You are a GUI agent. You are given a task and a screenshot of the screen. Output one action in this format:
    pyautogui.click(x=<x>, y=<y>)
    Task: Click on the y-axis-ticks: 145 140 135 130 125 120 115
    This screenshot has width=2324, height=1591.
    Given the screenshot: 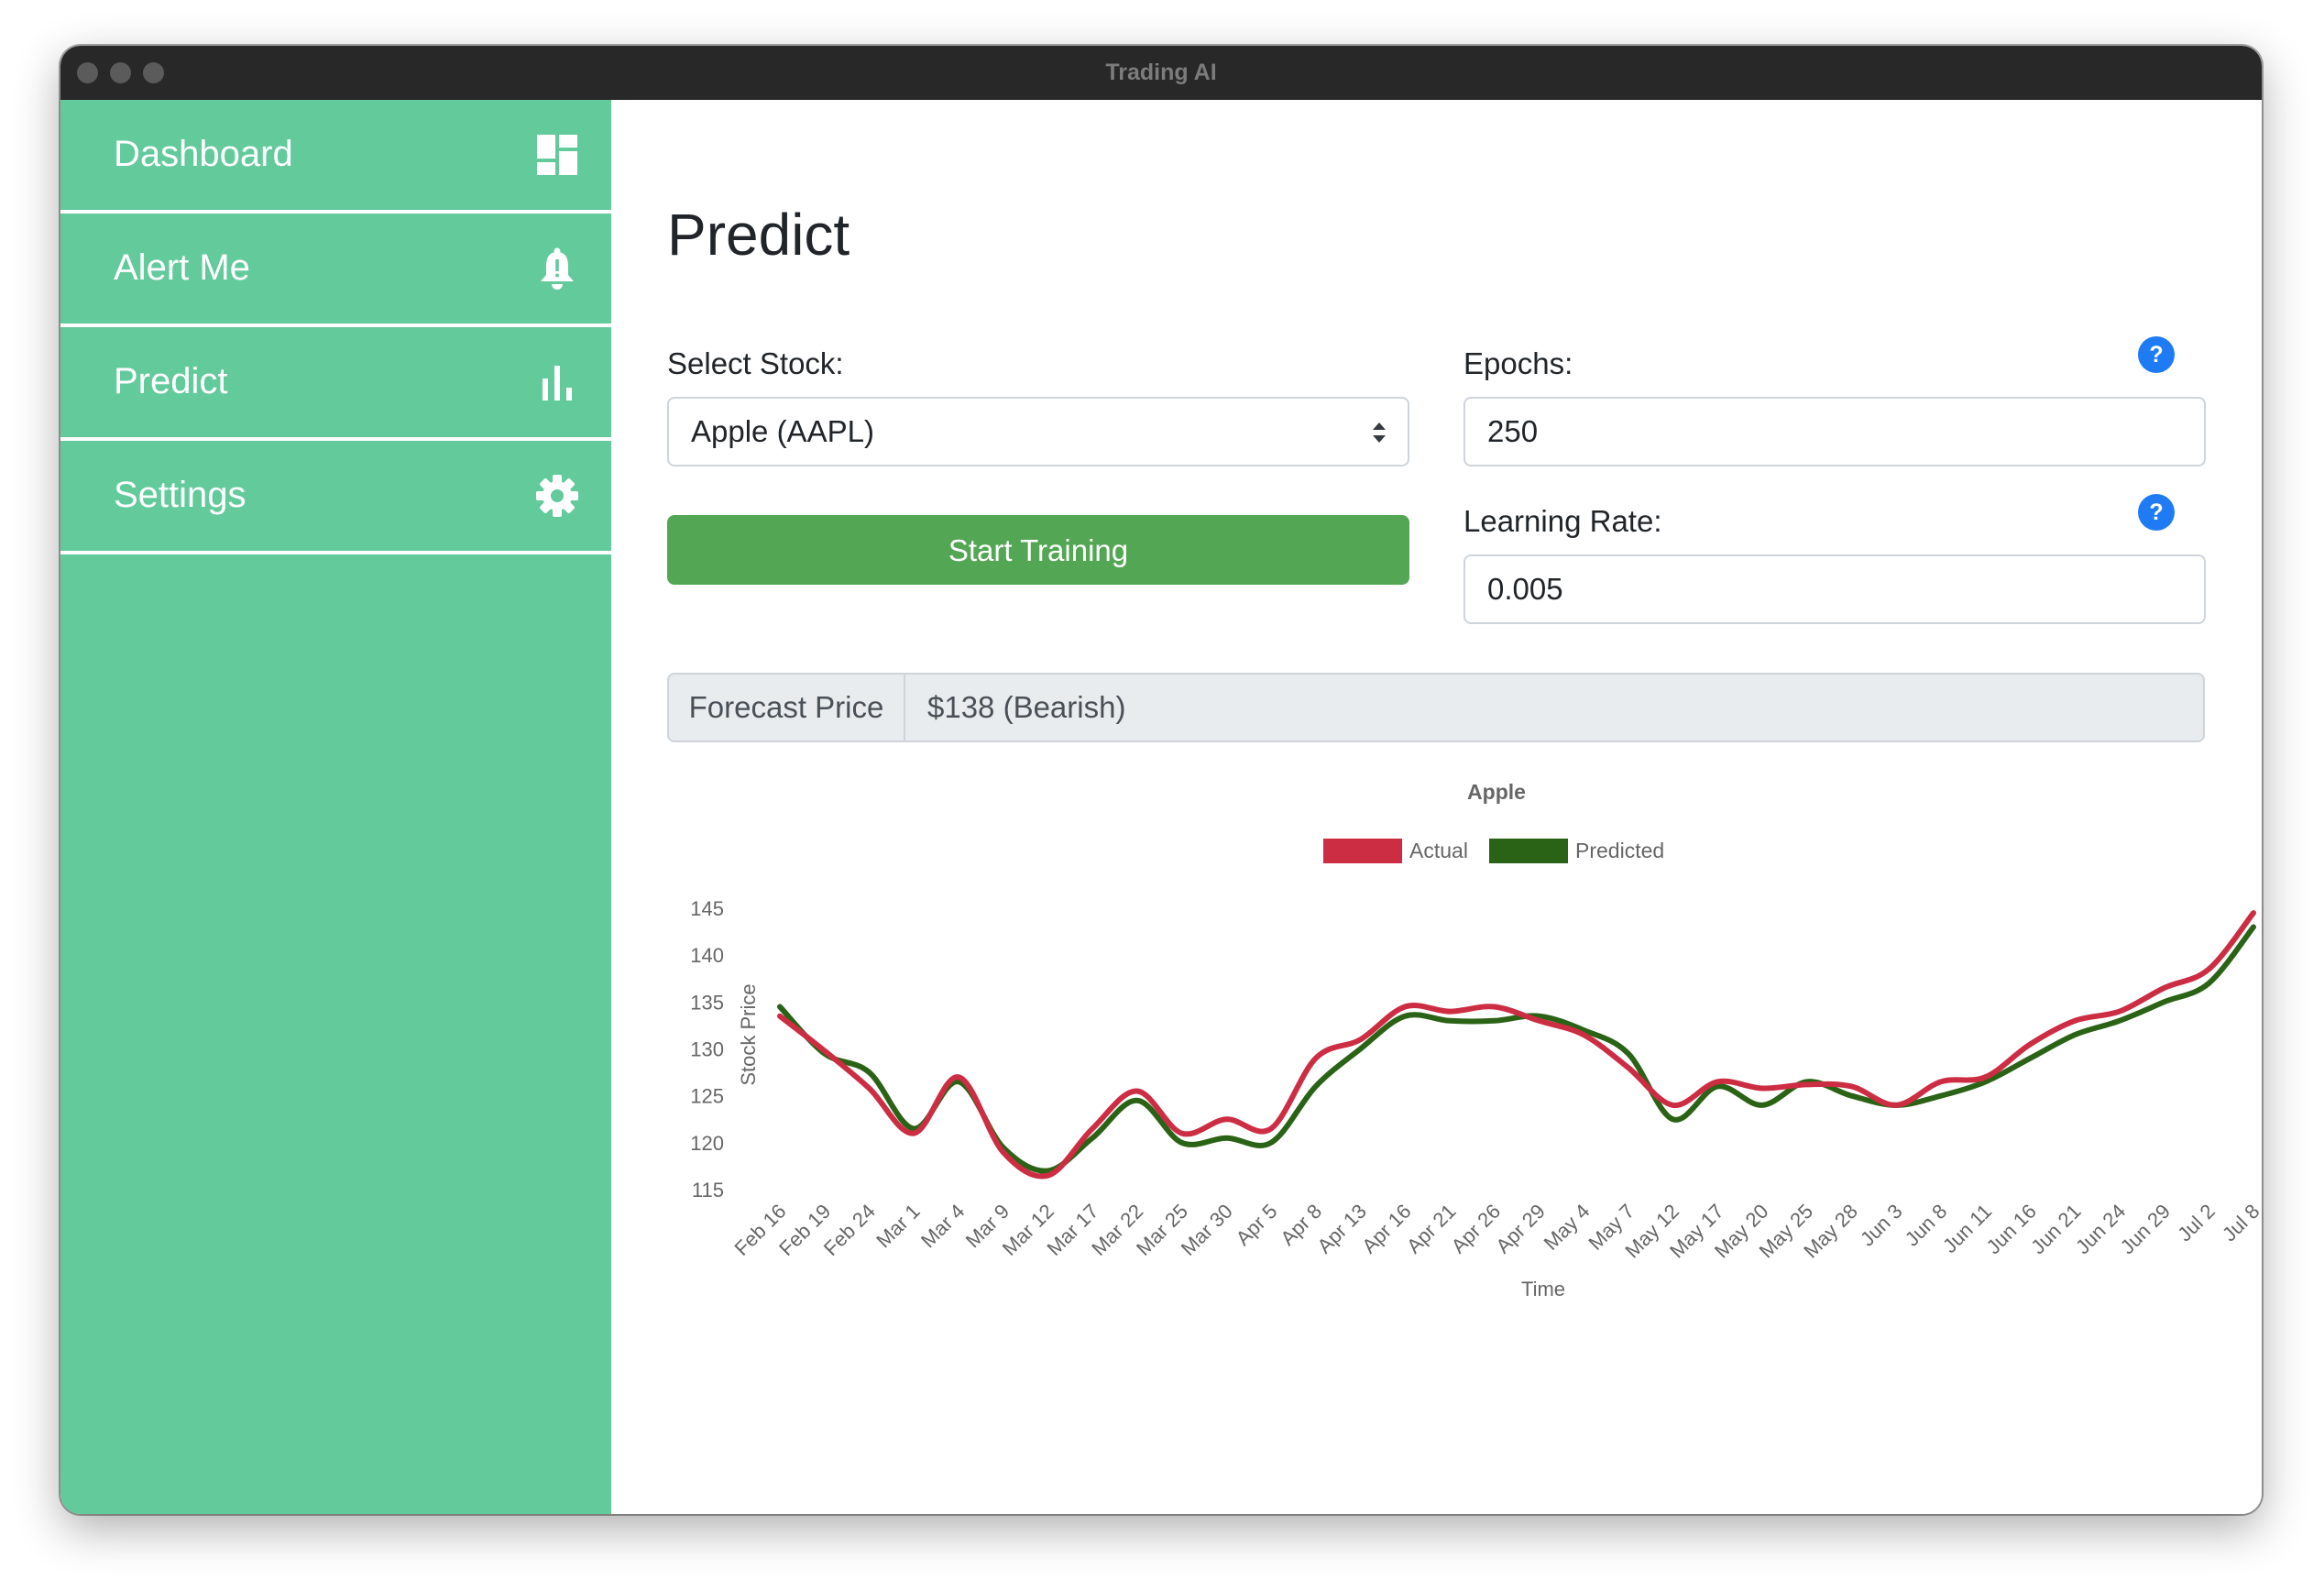 What is the action you would take?
    pyautogui.click(x=707, y=1049)
    